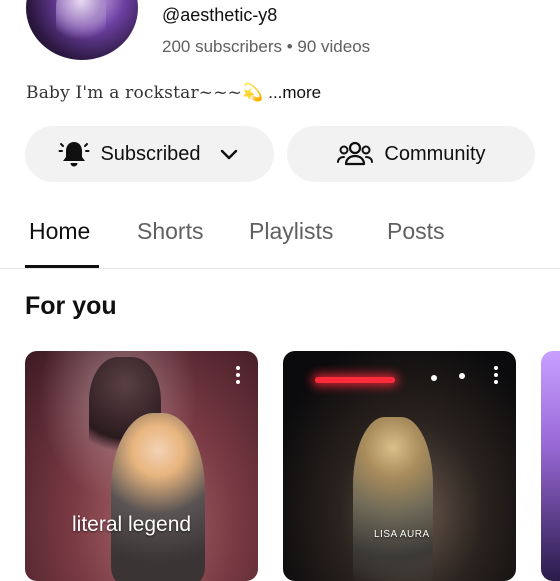 The height and width of the screenshot is (581, 560). What do you see at coordinates (220, 15) in the screenshot?
I see `channel-handle: @aesthetic-y8` at bounding box center [220, 15].